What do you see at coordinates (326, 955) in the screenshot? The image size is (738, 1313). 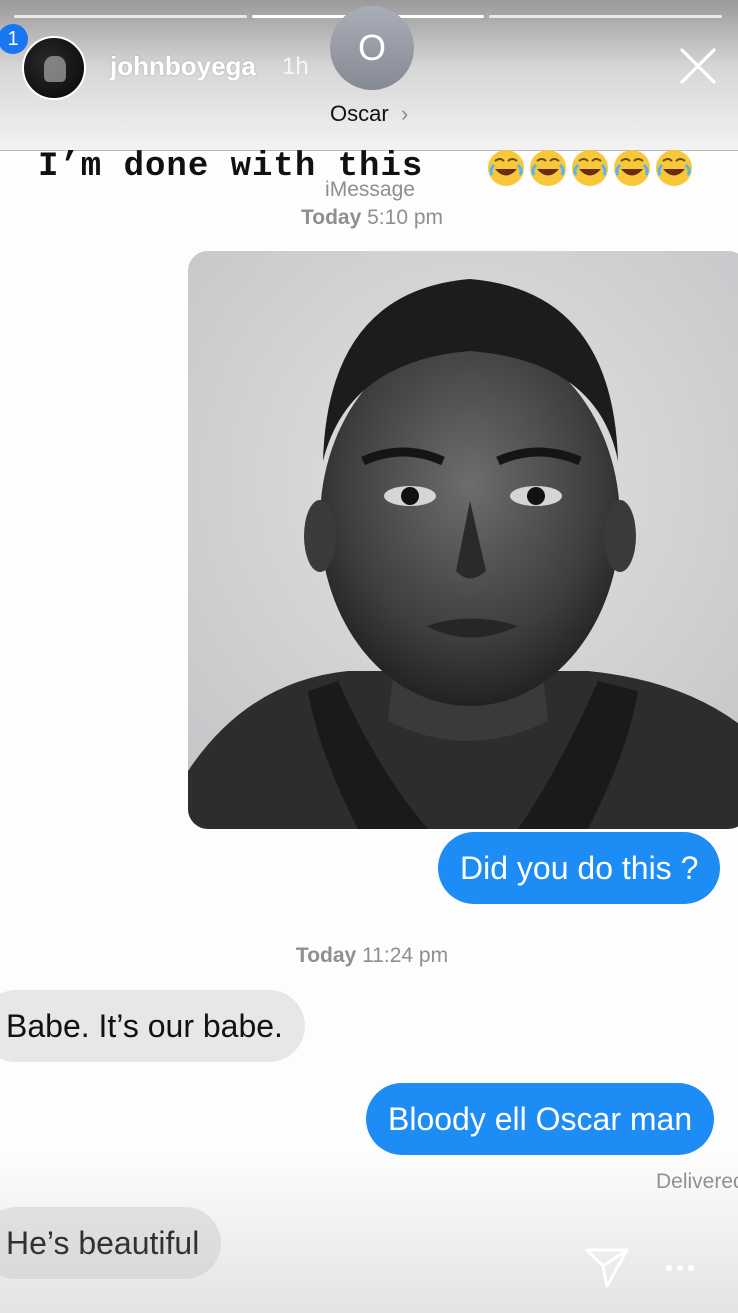 I see `timestamp-2-day: Today` at bounding box center [326, 955].